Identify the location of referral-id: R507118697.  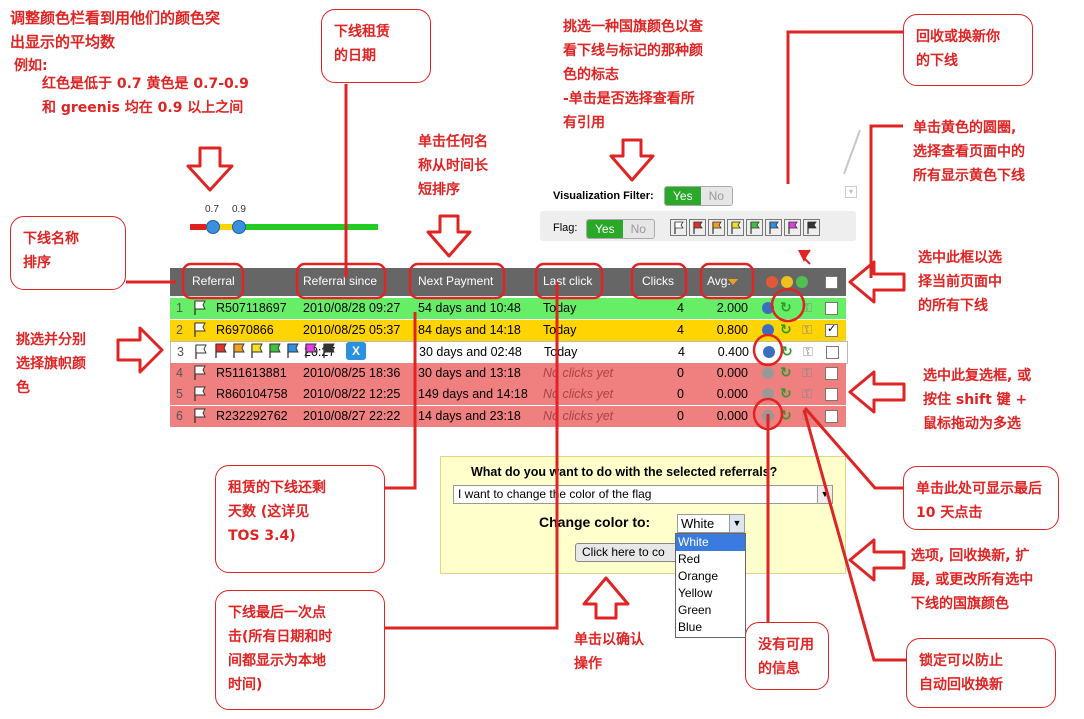
(251, 308).